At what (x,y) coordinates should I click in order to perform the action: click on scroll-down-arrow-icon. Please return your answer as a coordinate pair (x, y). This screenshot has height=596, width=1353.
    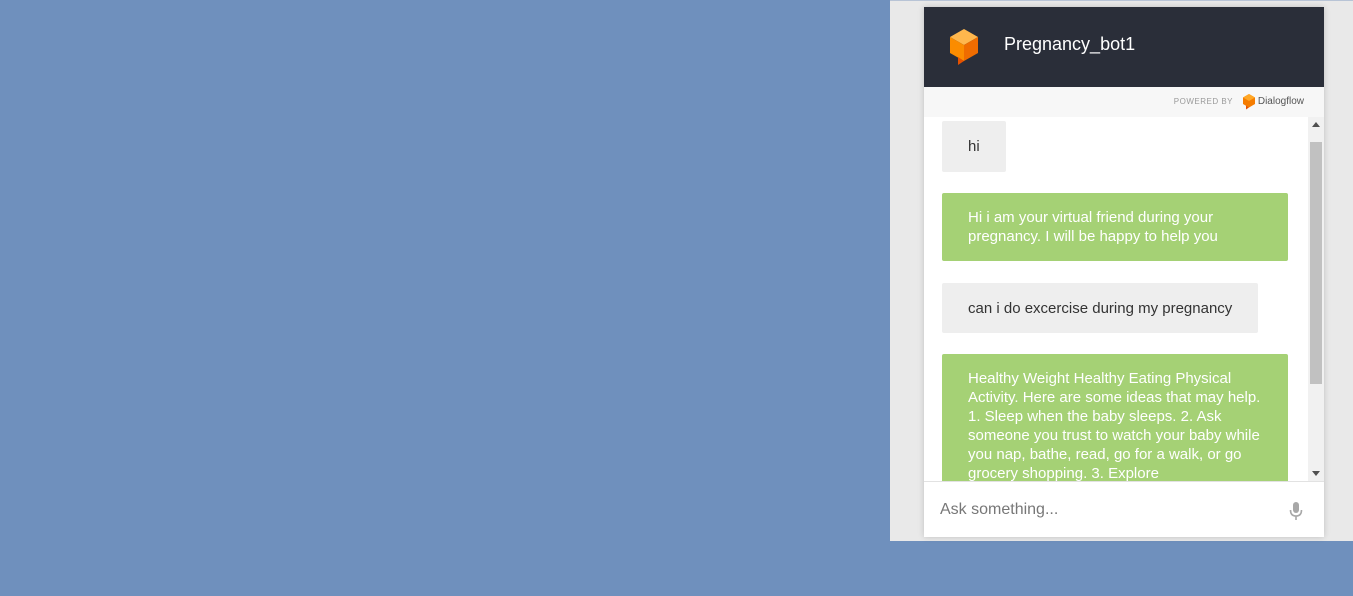
    Looking at the image, I should click on (1316, 473).